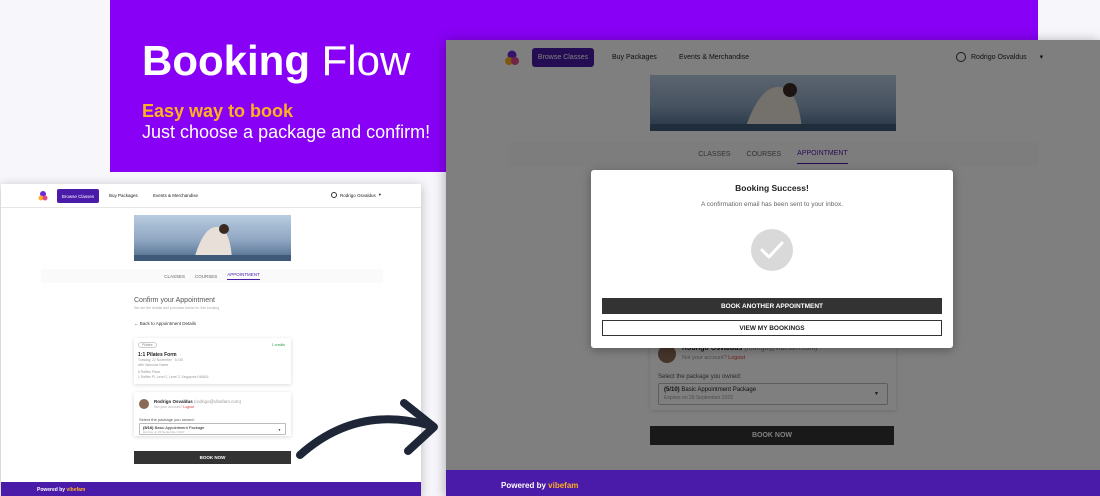  Describe the element at coordinates (136, 323) in the screenshot. I see `arrow-left-icon: ←` at that location.